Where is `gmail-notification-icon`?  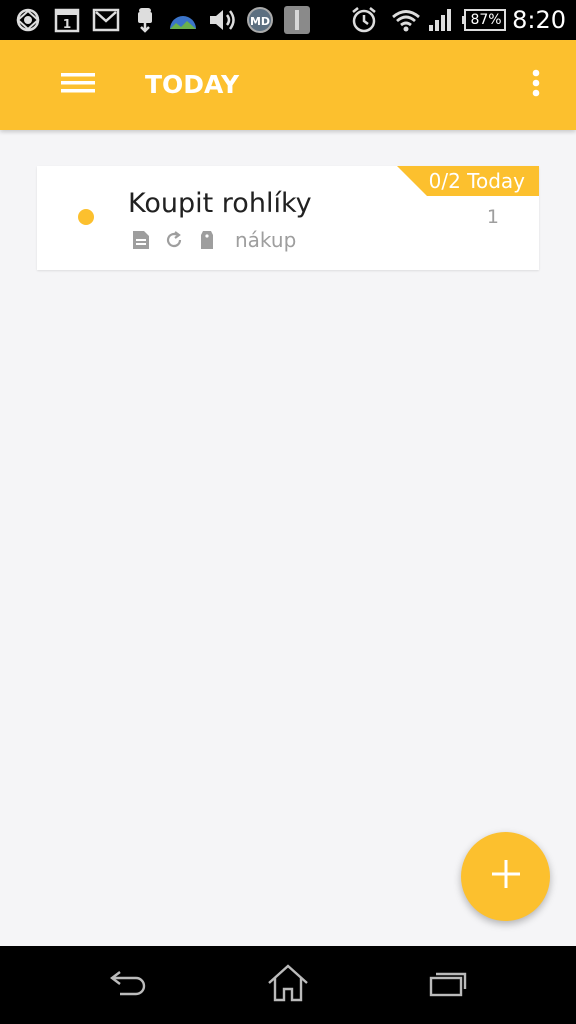 gmail-notification-icon is located at coordinates (106, 20).